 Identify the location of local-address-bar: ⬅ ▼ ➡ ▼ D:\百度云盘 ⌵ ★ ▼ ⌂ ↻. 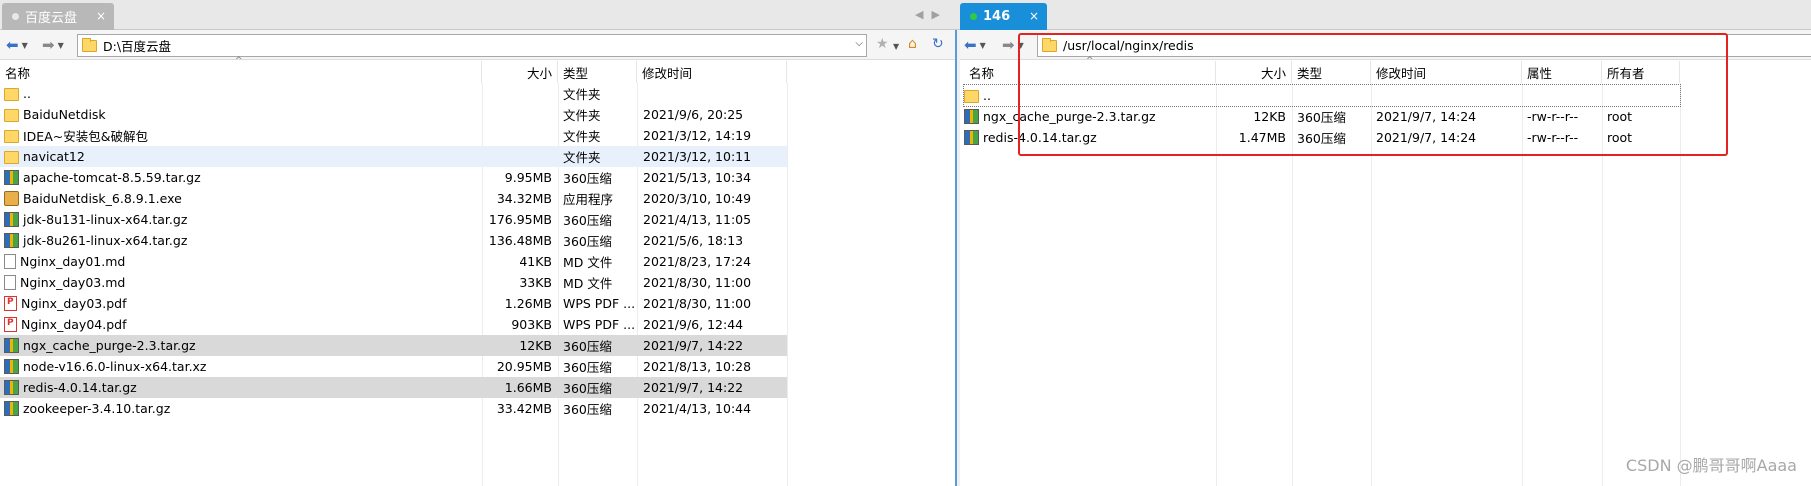
(477, 45).